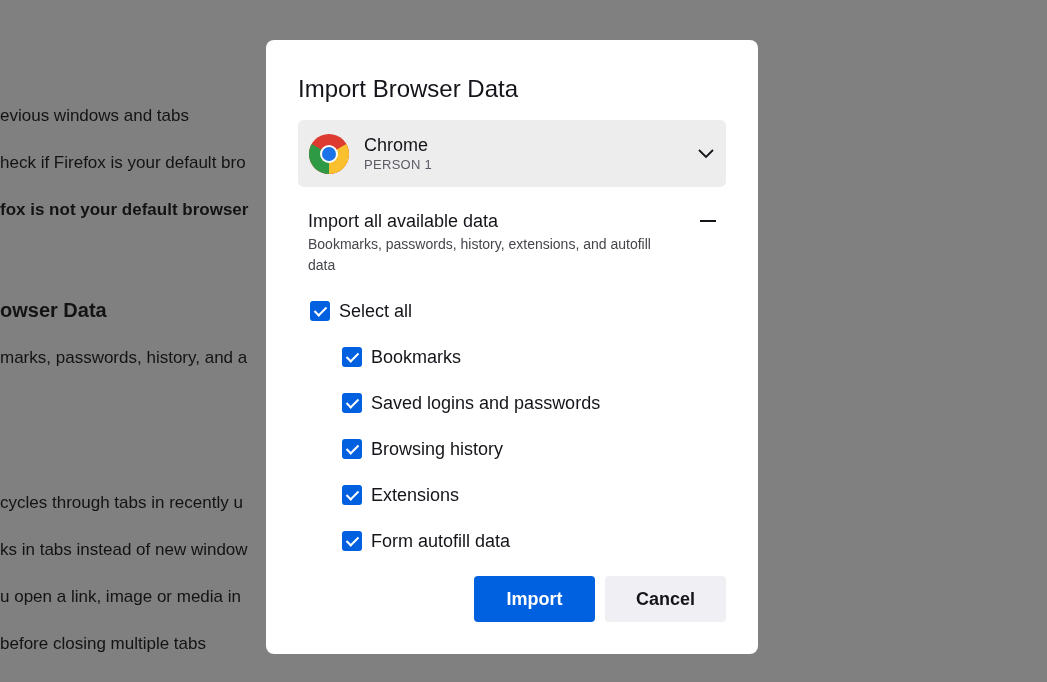 The width and height of the screenshot is (1047, 682). Describe the element at coordinates (480, 255) in the screenshot. I see `import-all-description: Bookmarks, passwords, history, extensions, and autofill data` at that location.